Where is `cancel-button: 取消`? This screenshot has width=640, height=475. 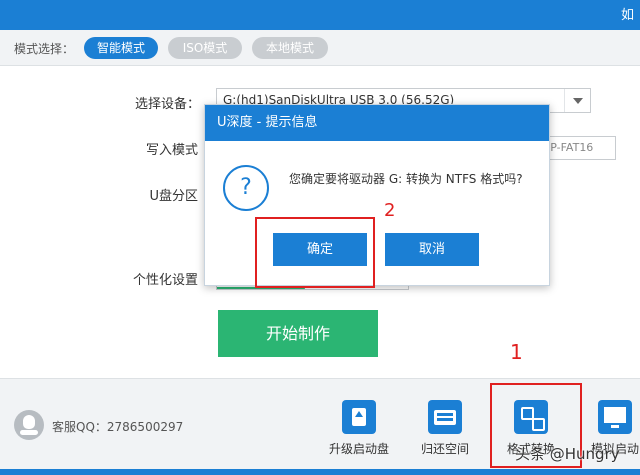 cancel-button: 取消 is located at coordinates (432, 249).